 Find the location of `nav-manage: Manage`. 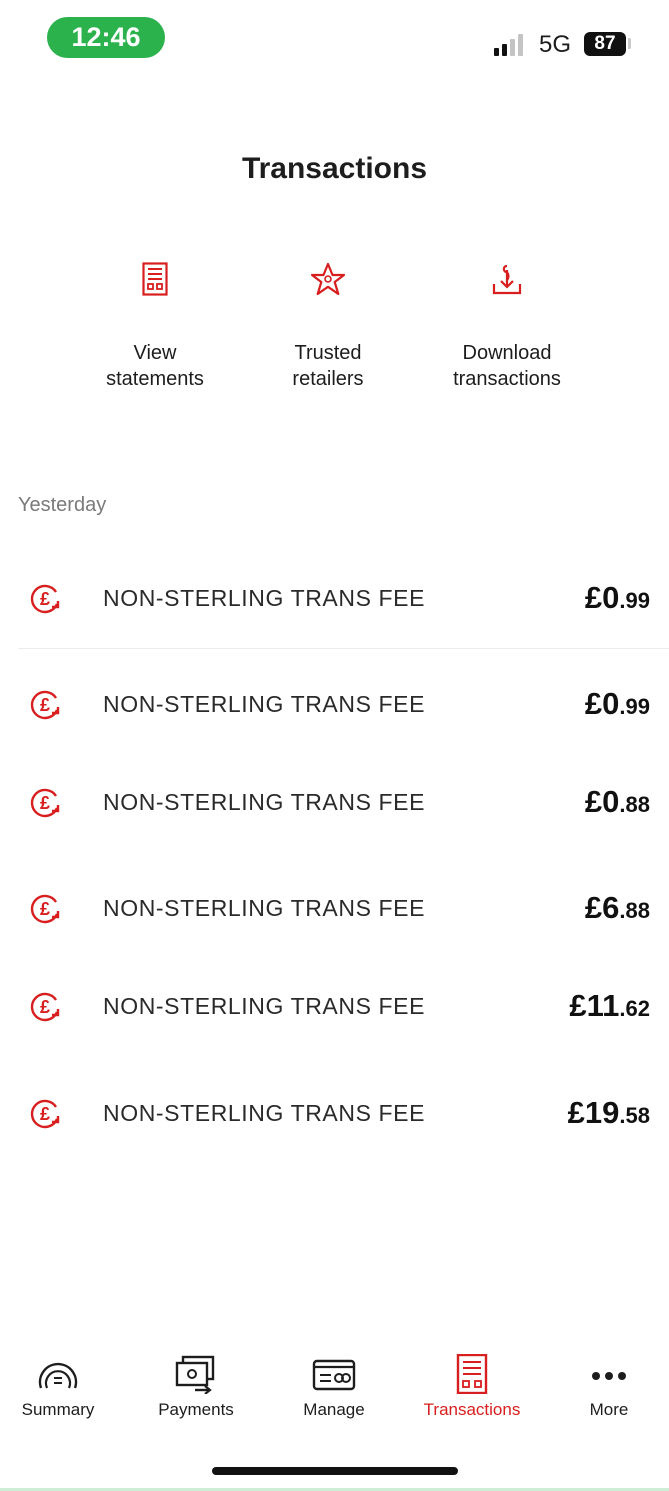

nav-manage: Manage is located at coordinates (334, 1387).